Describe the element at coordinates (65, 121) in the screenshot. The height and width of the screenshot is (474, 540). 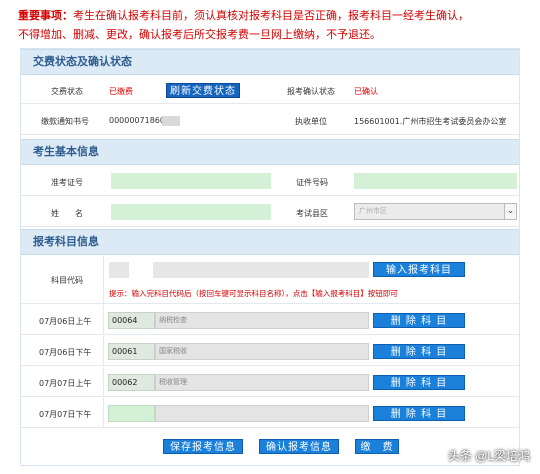
I see `notice-number-label: 缴款通知书号` at that location.